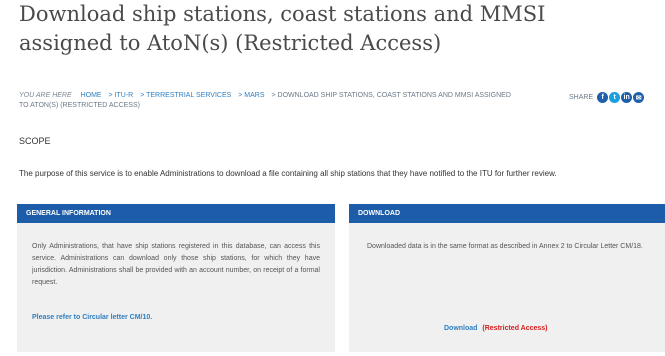  Describe the element at coordinates (460, 328) in the screenshot. I see `download-link: Download` at that location.